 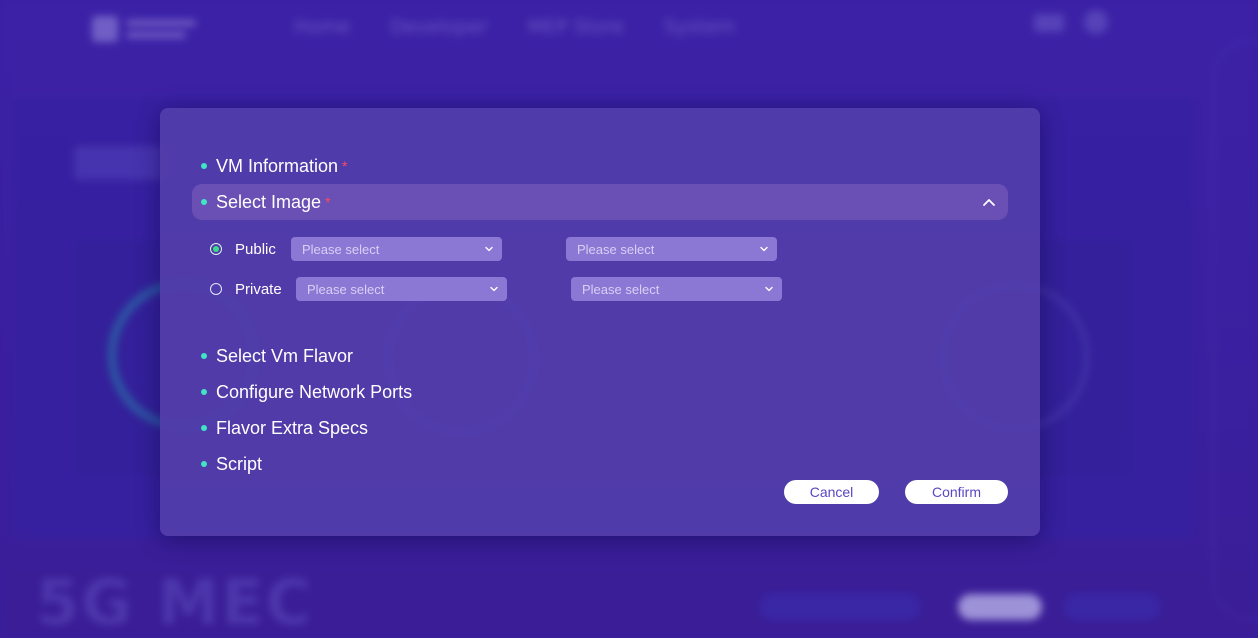 I want to click on section-label: Flavor Extra Specs, so click(x=292, y=427).